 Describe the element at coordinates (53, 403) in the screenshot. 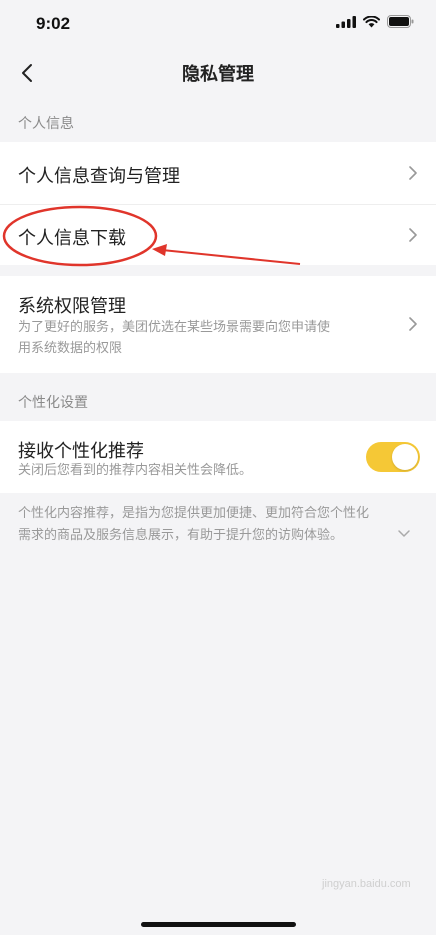

I see `section-header-personalization: 个性化设置` at that location.